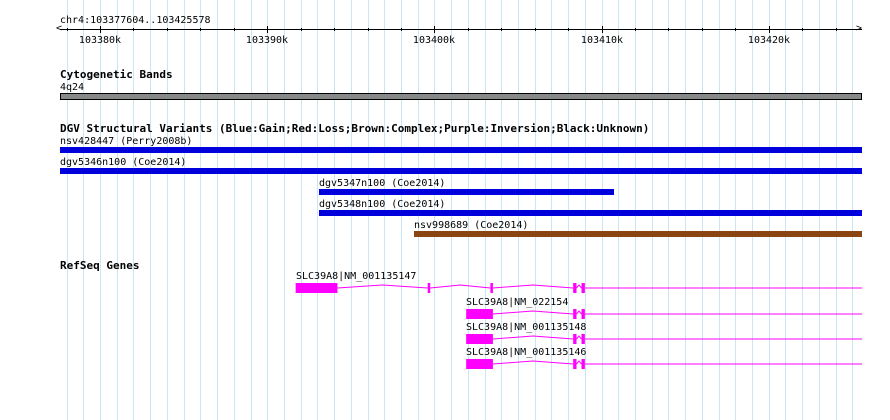 The image size is (890, 420). I want to click on refseq-gene-models, so click(578, 326).